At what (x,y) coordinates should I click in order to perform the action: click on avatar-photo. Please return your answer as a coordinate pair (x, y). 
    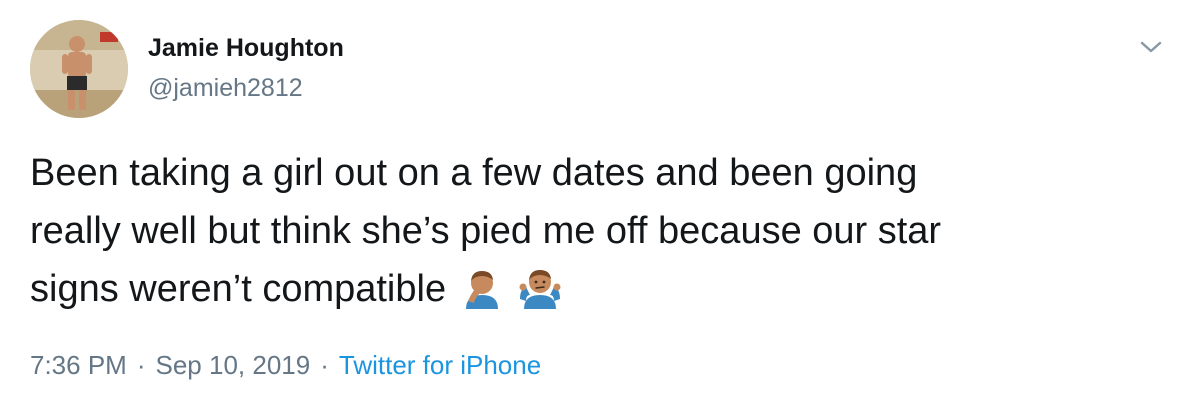
    Looking at the image, I should click on (79, 69).